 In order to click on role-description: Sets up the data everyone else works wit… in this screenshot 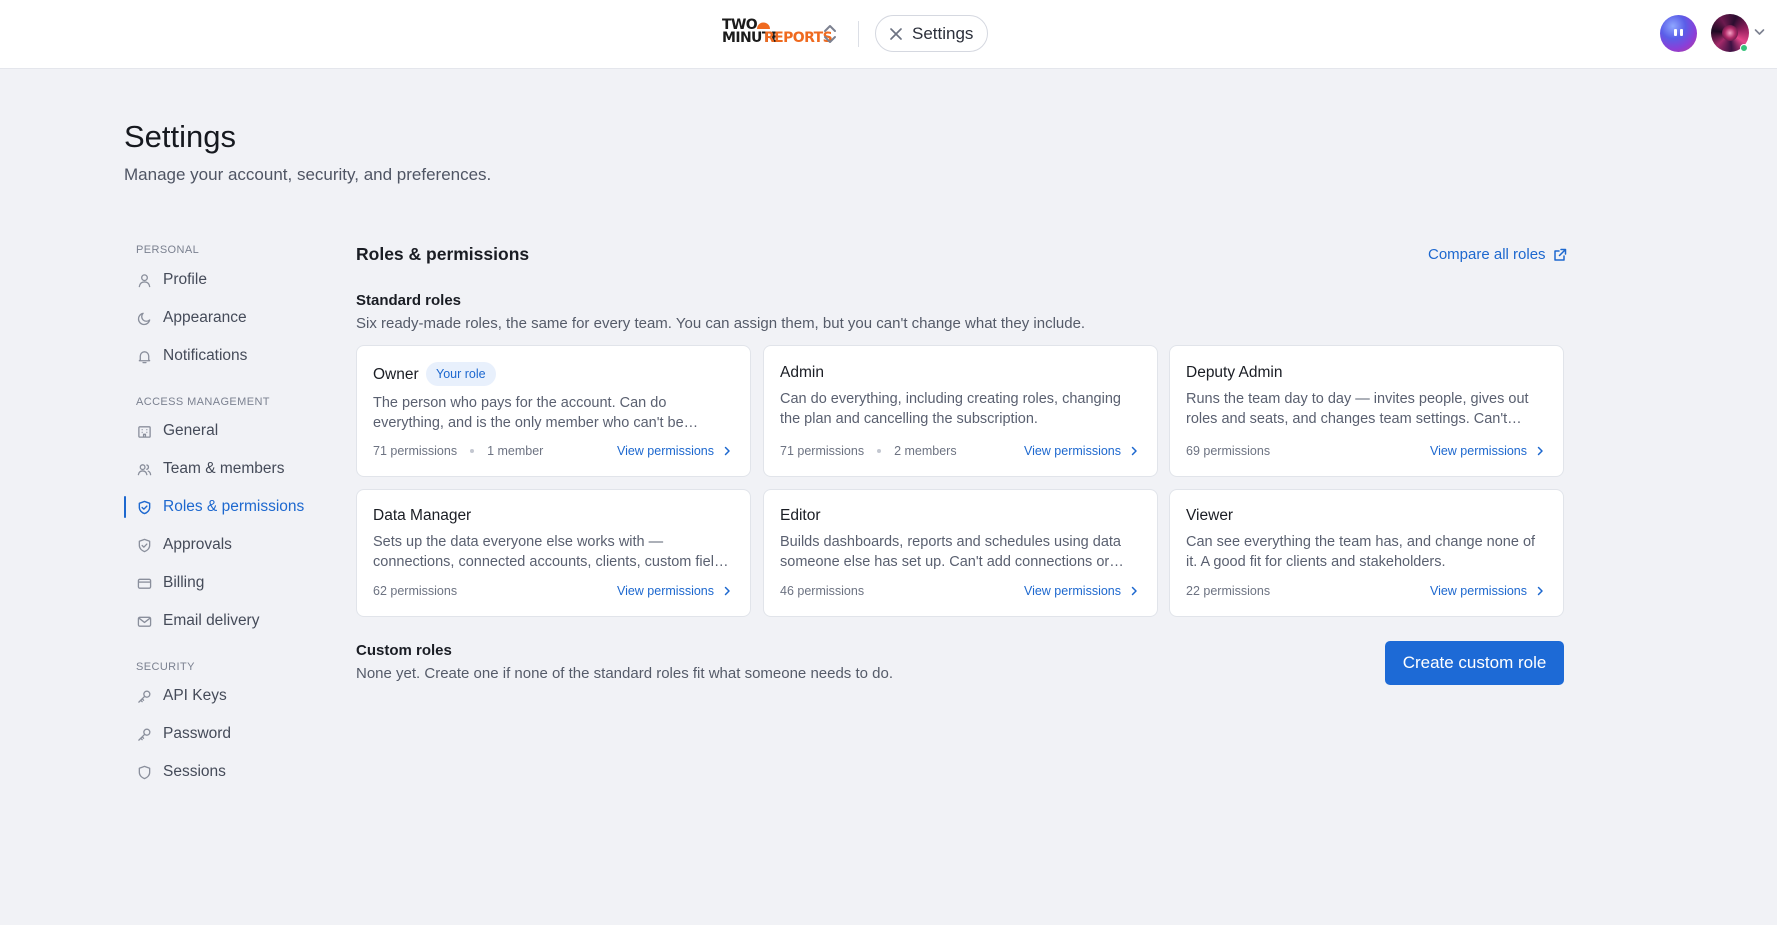, I will do `click(551, 552)`.